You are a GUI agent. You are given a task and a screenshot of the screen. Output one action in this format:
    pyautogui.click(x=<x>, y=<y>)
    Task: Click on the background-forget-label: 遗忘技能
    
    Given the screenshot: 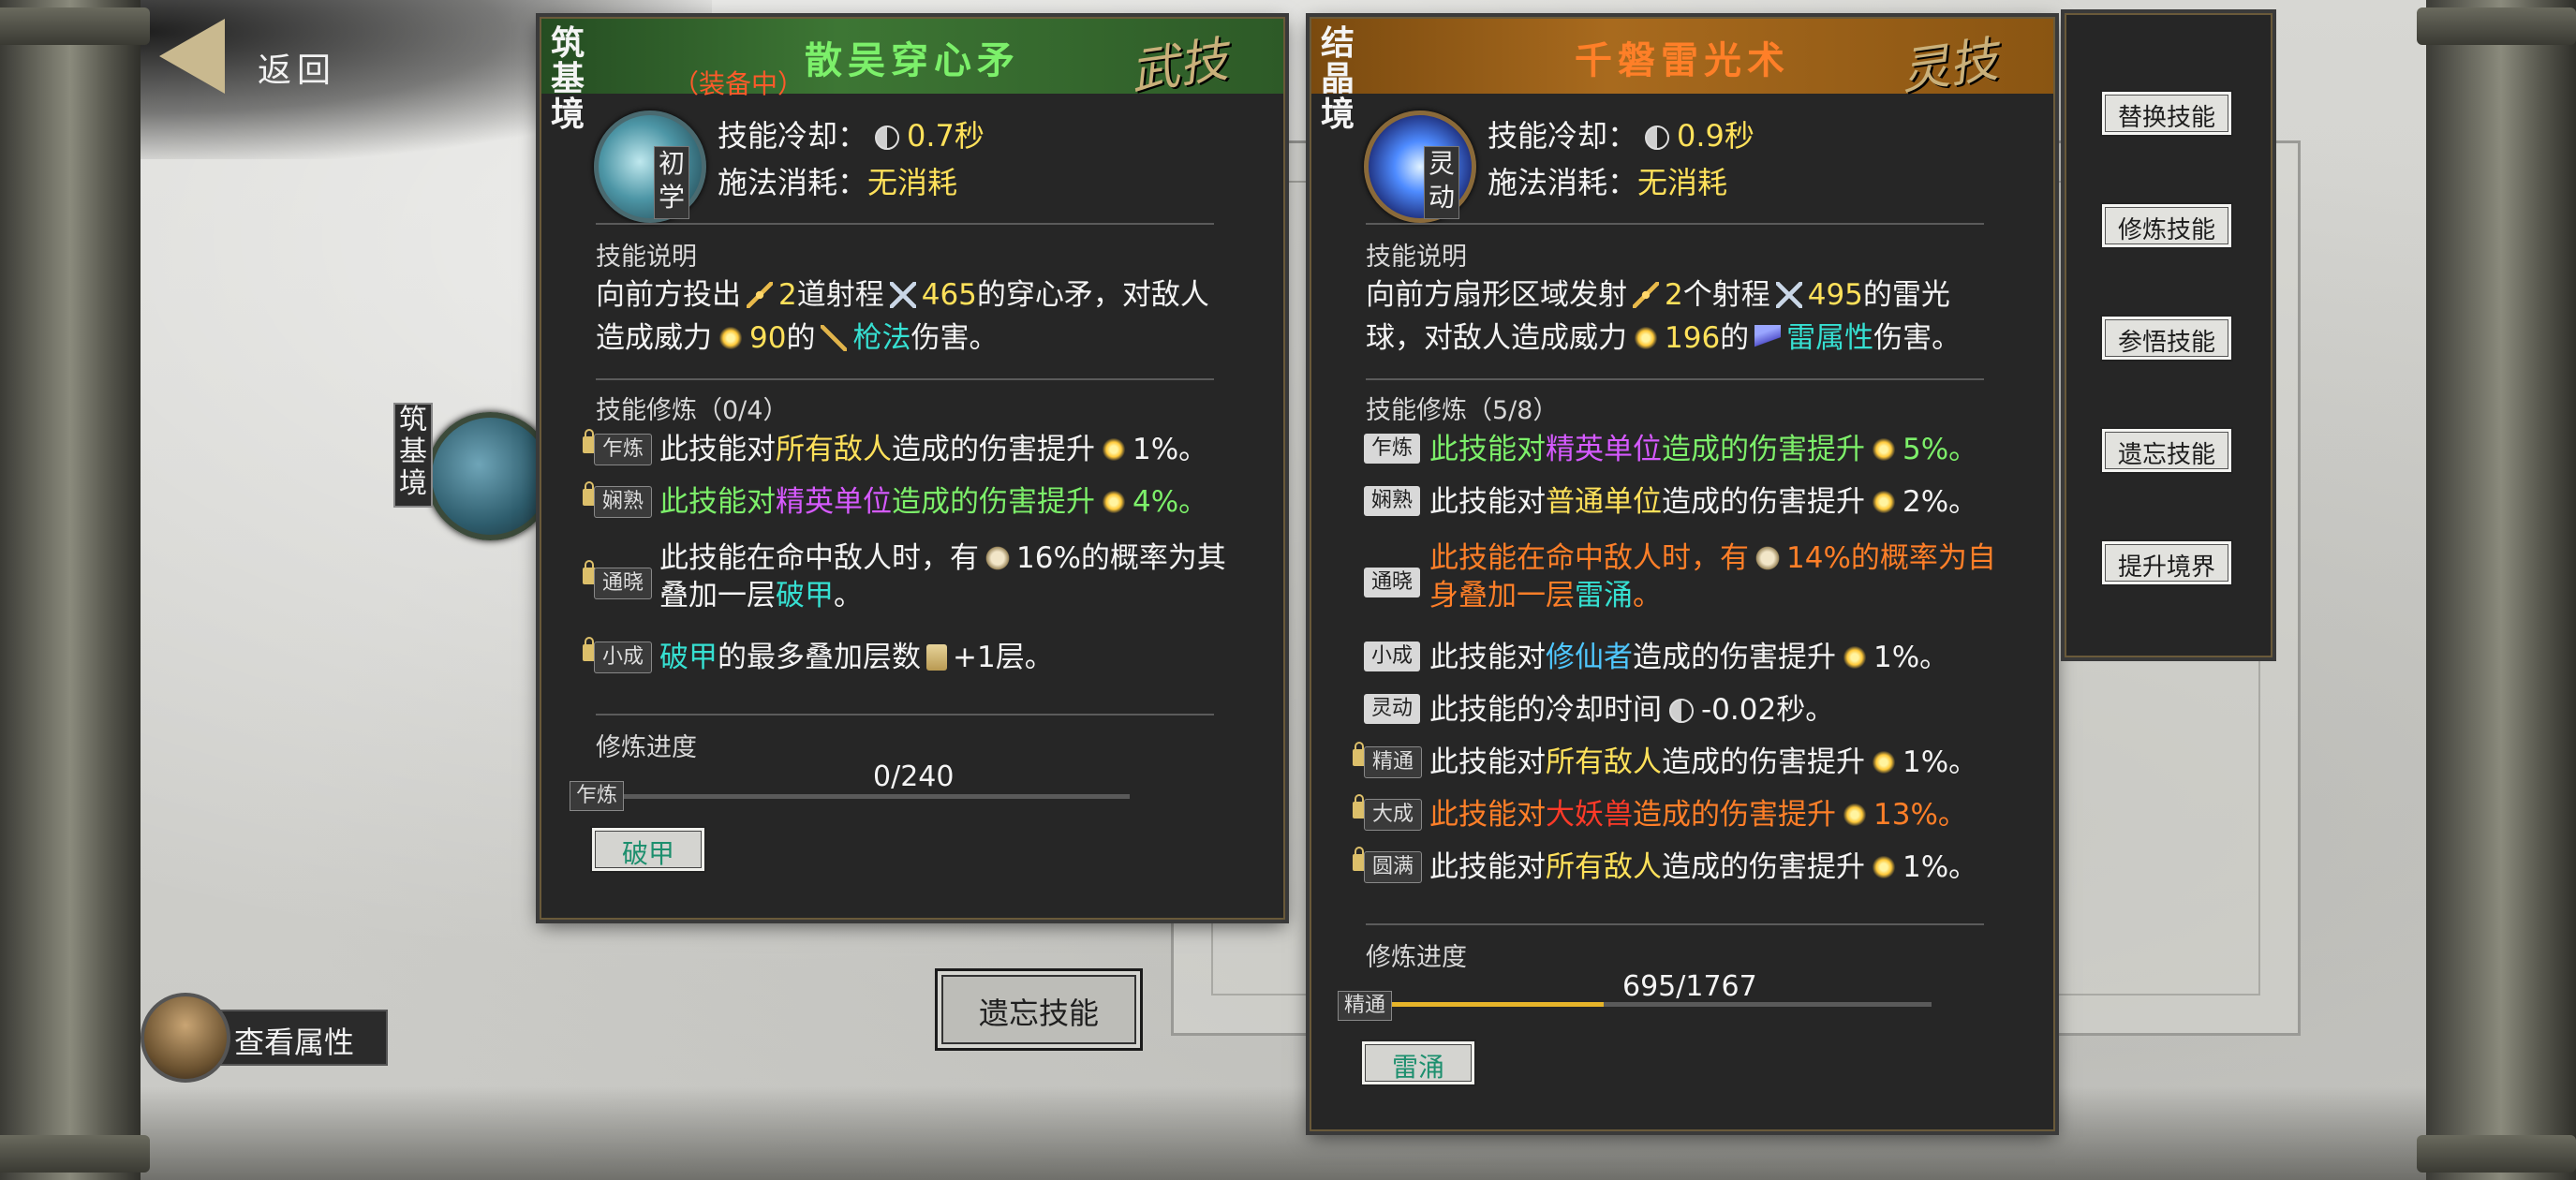 What is the action you would take?
    pyautogui.click(x=1038, y=1014)
    